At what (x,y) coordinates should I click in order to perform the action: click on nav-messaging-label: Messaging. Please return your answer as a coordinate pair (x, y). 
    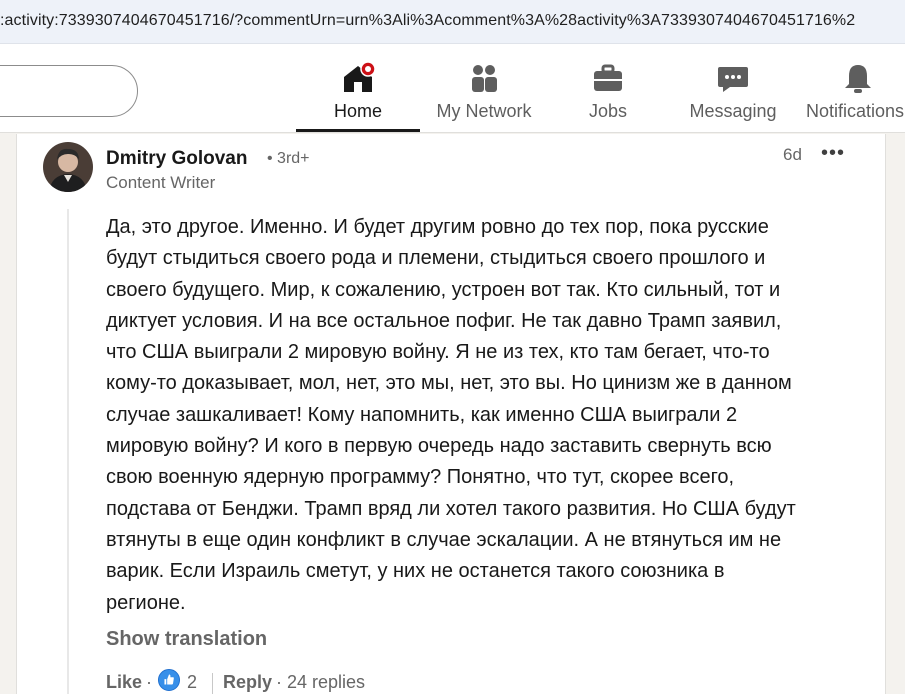
    Looking at the image, I should click on (733, 111).